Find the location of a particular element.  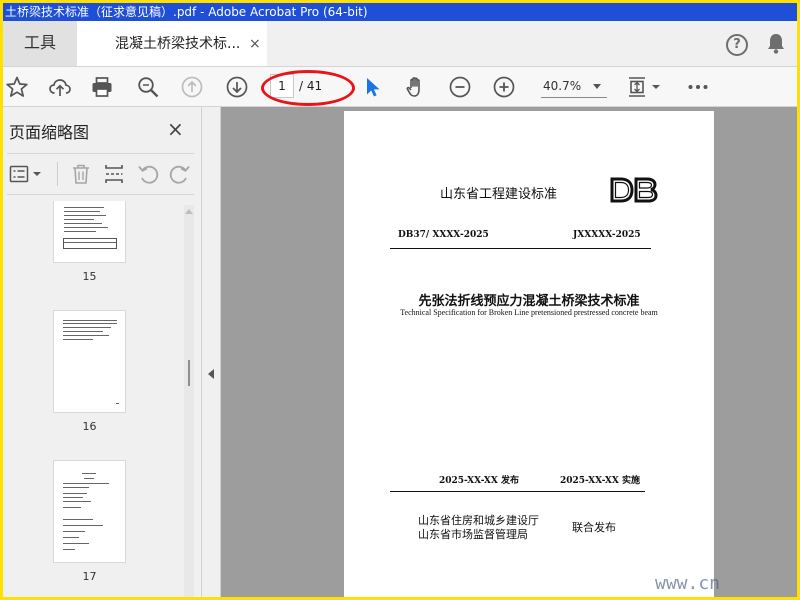

highlight-annotation is located at coordinates (308, 88).